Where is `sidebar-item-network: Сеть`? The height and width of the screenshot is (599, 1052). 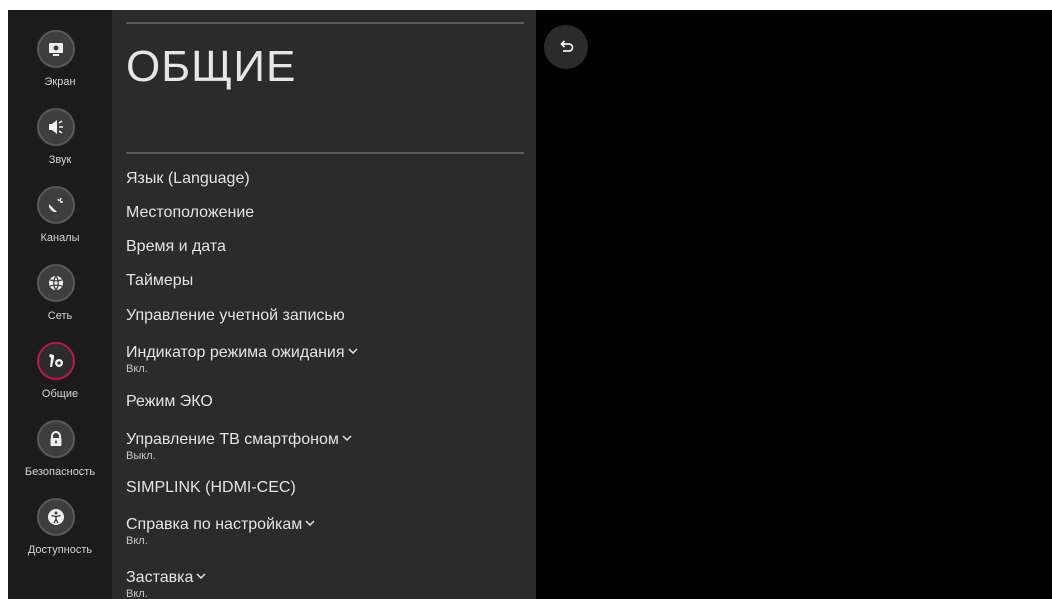 sidebar-item-network: Сеть is located at coordinates (60, 298).